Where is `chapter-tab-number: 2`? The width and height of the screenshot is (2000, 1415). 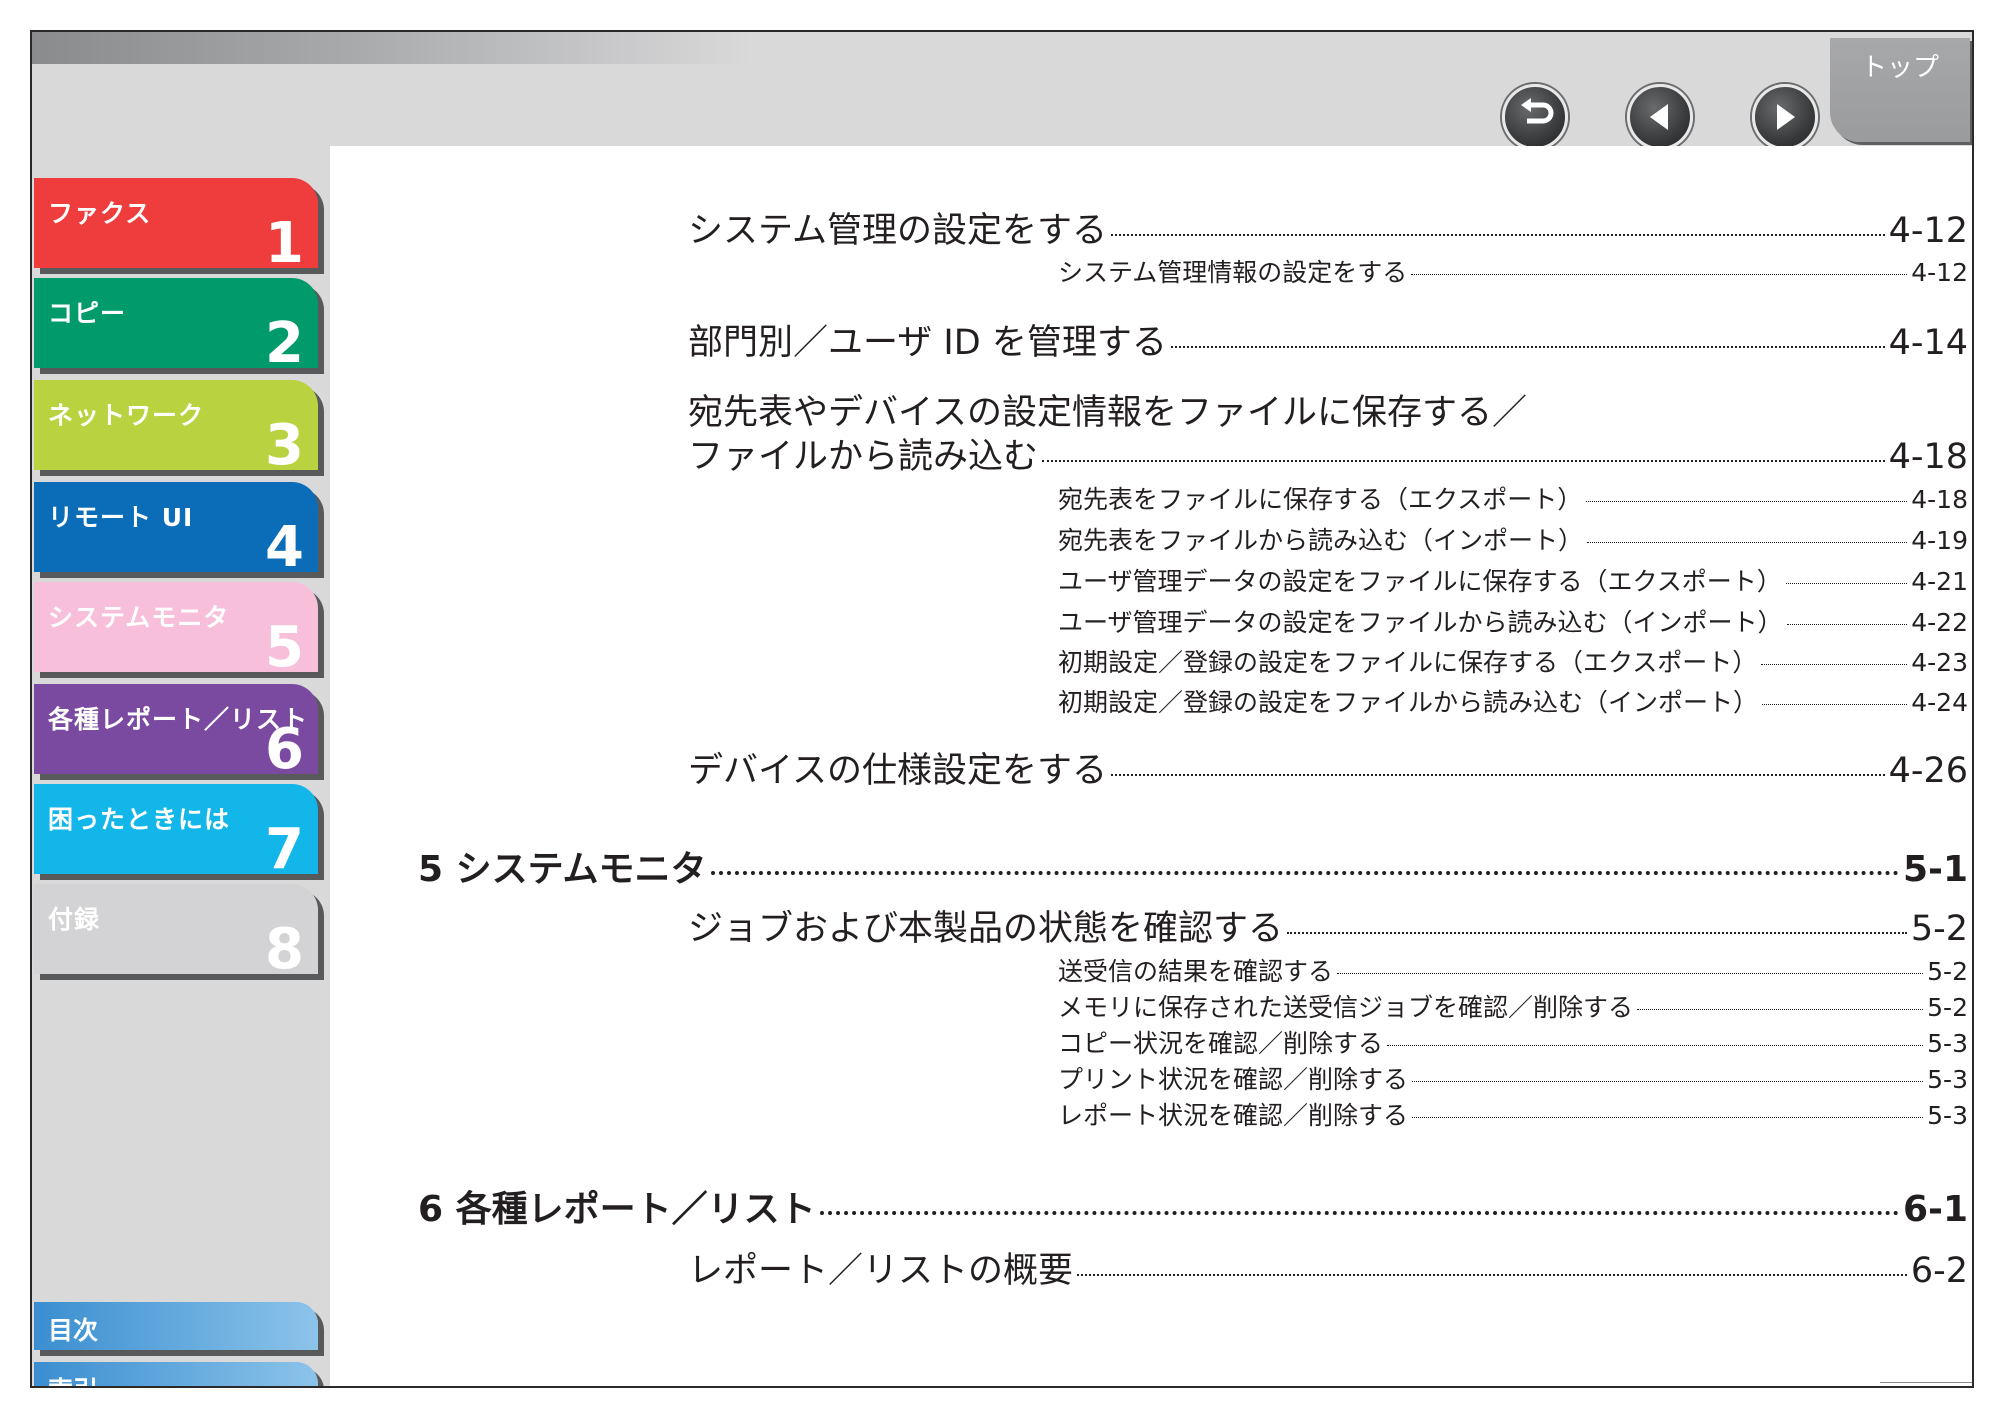 chapter-tab-number: 2 is located at coordinates (284, 343).